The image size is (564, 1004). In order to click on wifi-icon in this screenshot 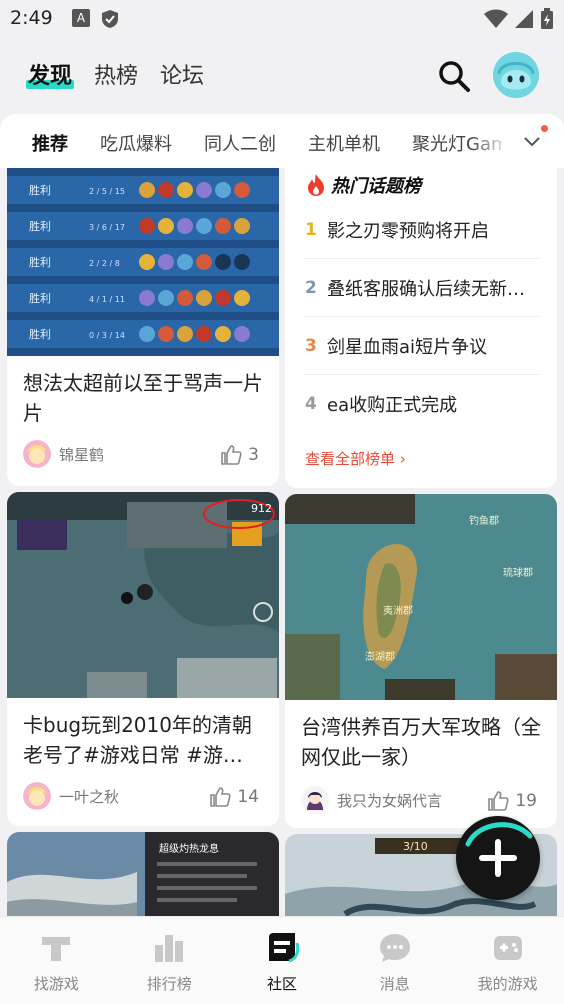, I will do `click(496, 18)`.